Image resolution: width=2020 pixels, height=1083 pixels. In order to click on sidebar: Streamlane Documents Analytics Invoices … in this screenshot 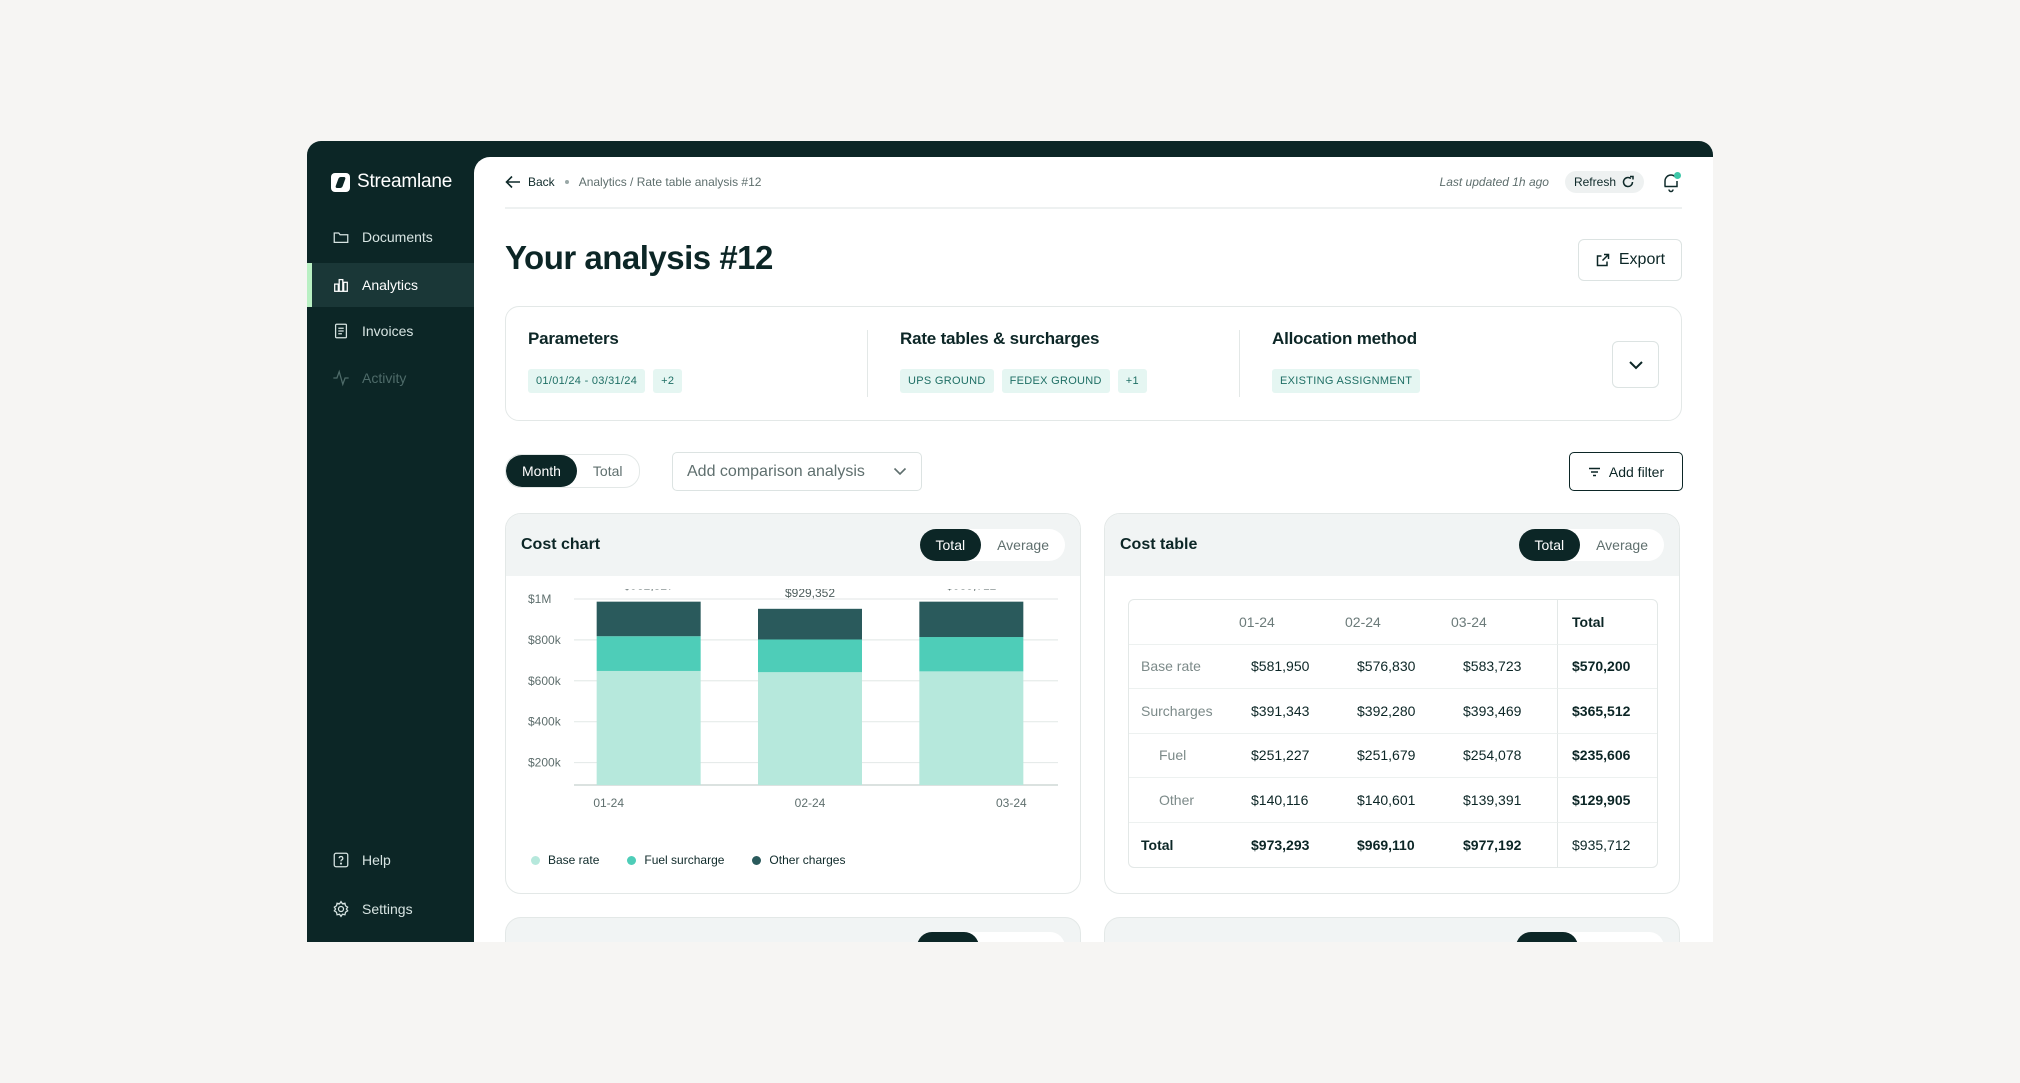, I will do `click(390, 541)`.